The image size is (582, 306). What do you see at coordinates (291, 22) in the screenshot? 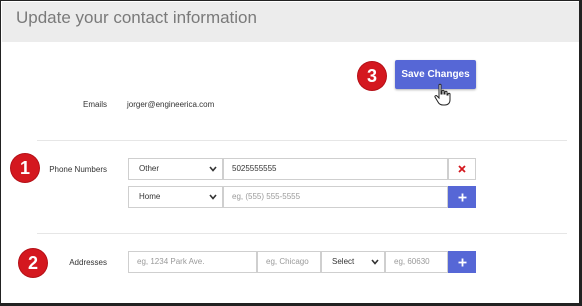
I see `page-header: Update your contact information` at bounding box center [291, 22].